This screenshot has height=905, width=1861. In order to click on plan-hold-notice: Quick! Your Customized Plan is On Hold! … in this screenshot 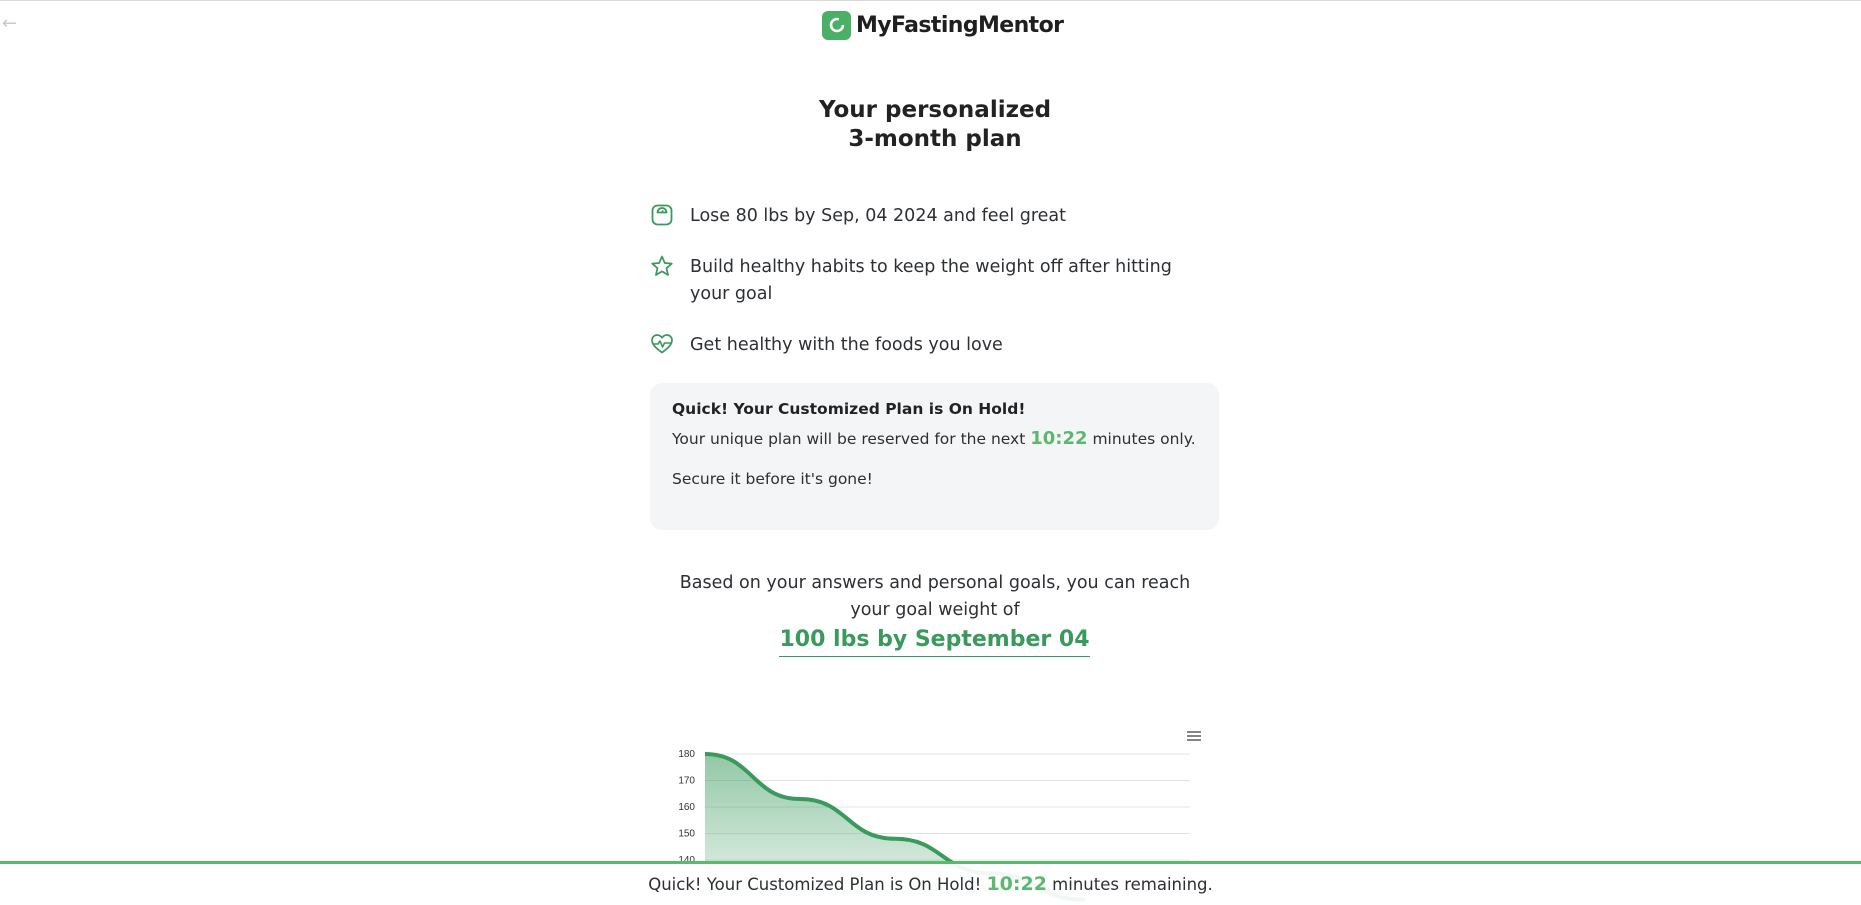, I will do `click(934, 456)`.